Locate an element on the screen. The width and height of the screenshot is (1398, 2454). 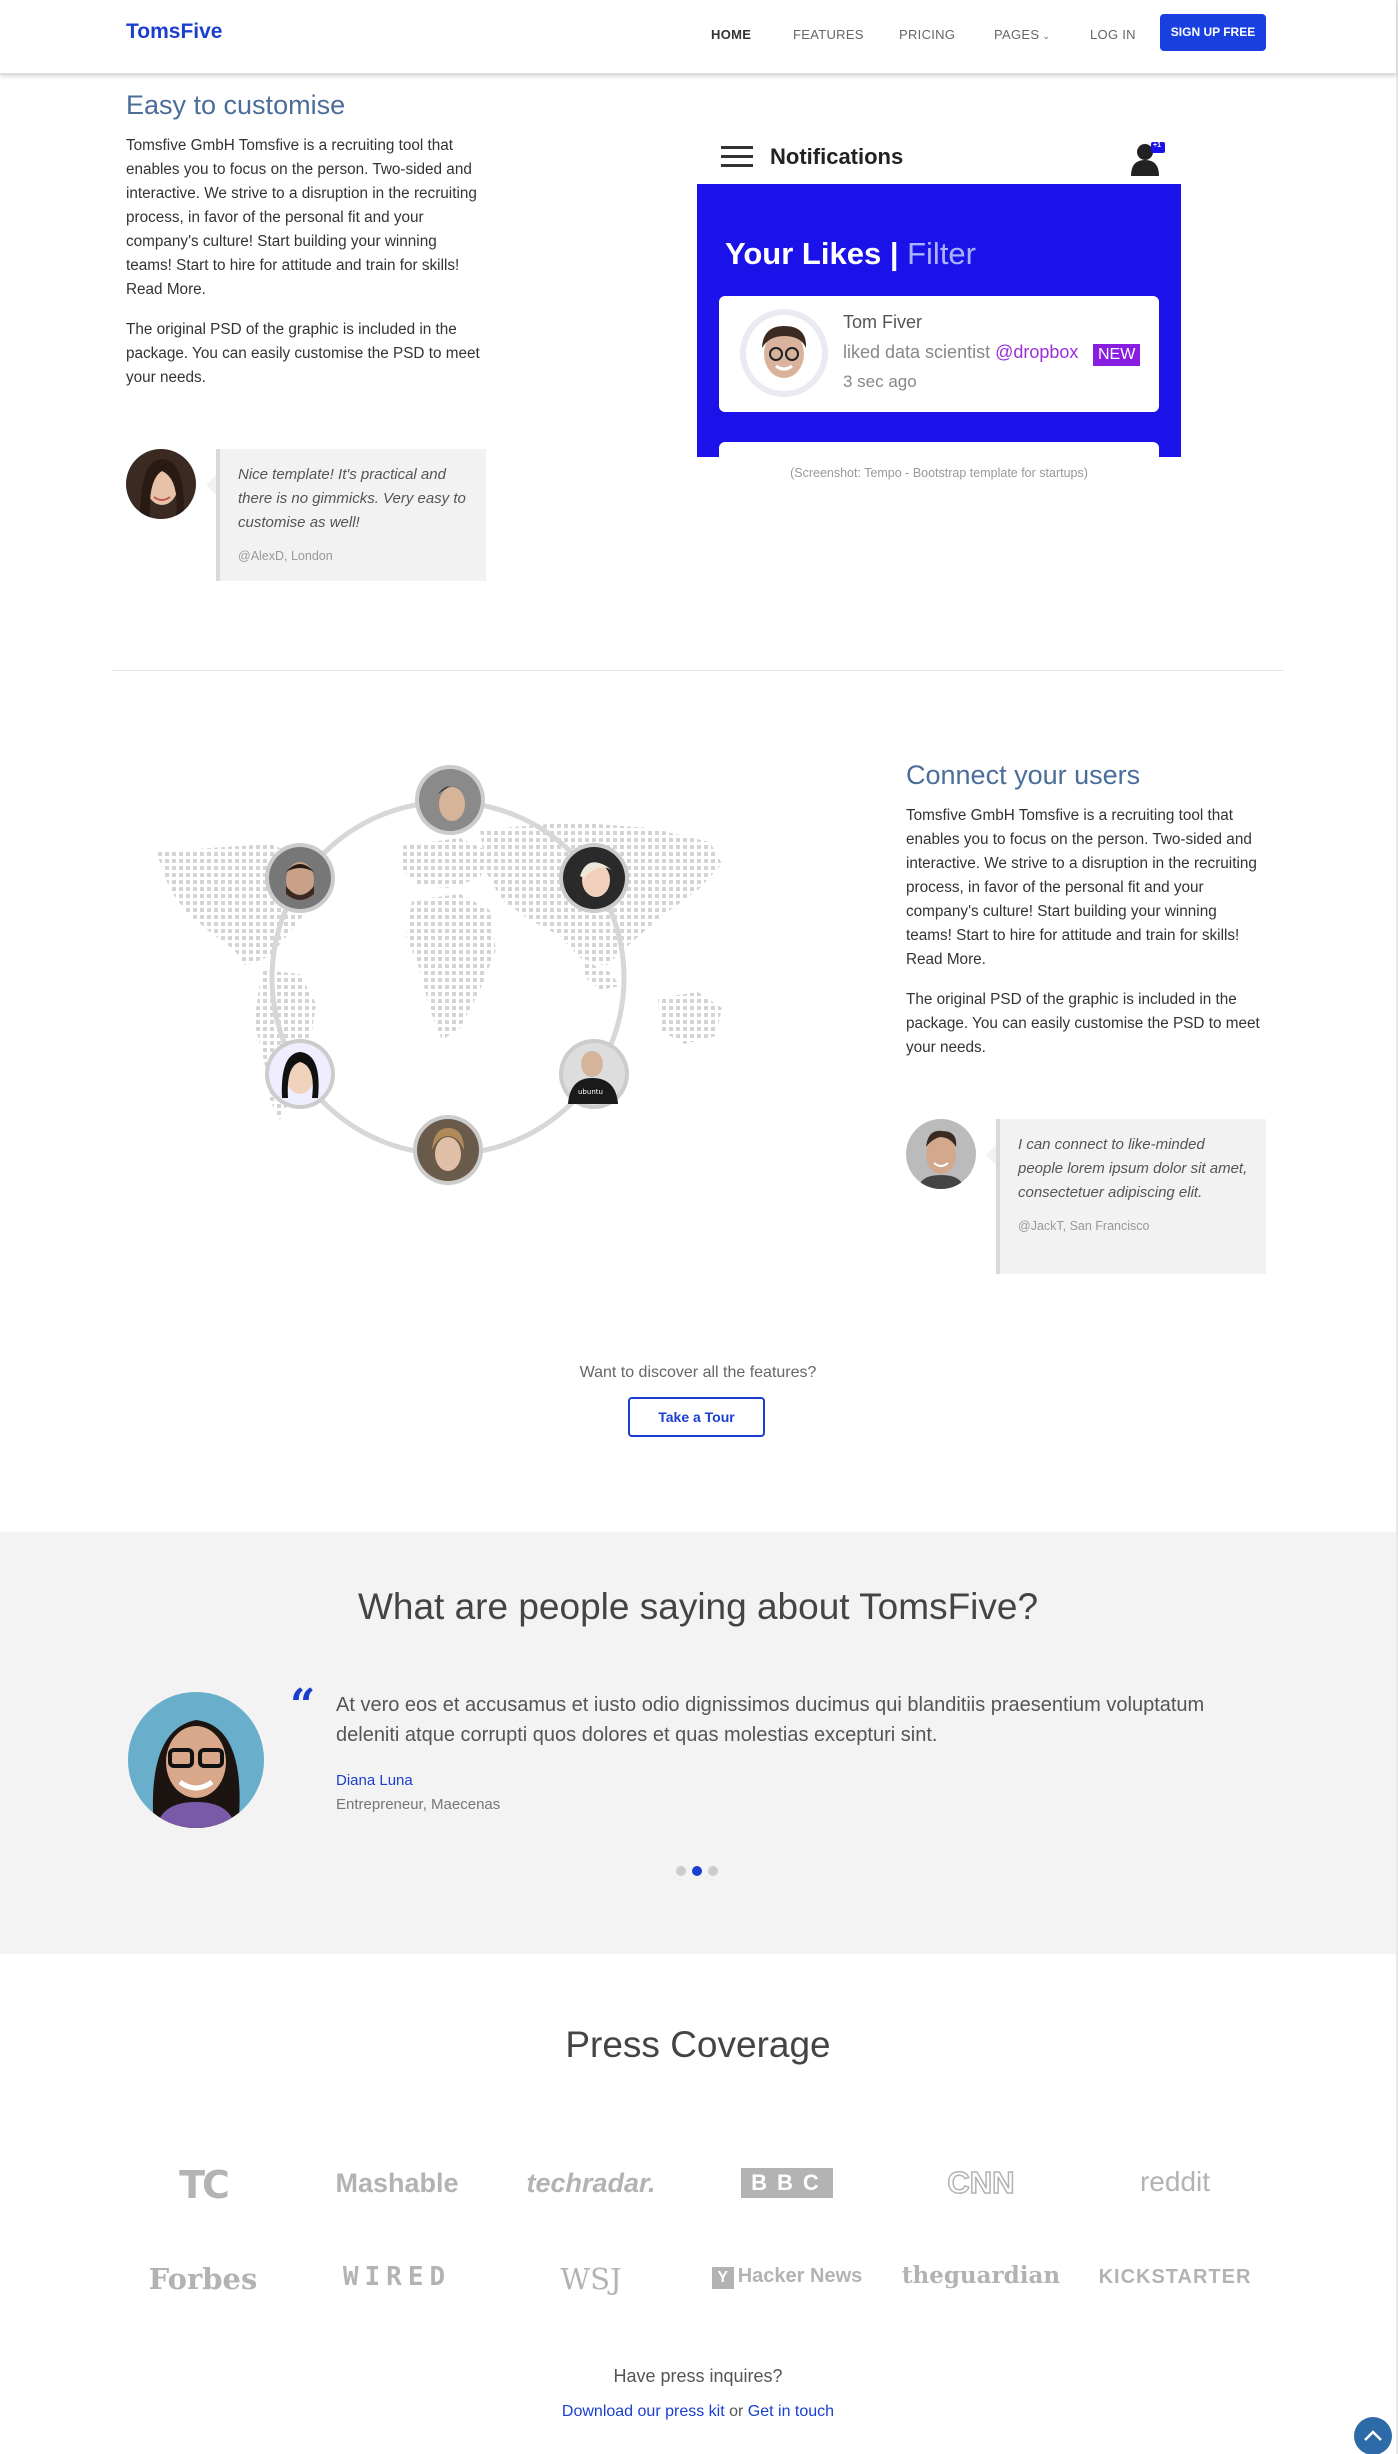
mock-mention: @dropbox is located at coordinates (1037, 352).